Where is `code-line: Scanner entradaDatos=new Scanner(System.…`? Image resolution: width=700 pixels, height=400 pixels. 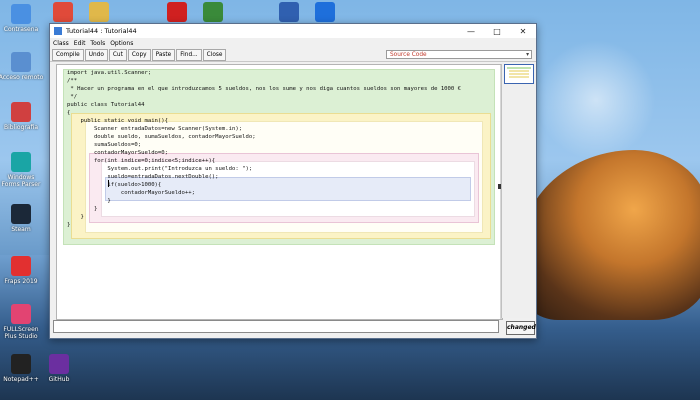 code-line: Scanner entradaDatos=new Scanner(System.… is located at coordinates (155, 129).